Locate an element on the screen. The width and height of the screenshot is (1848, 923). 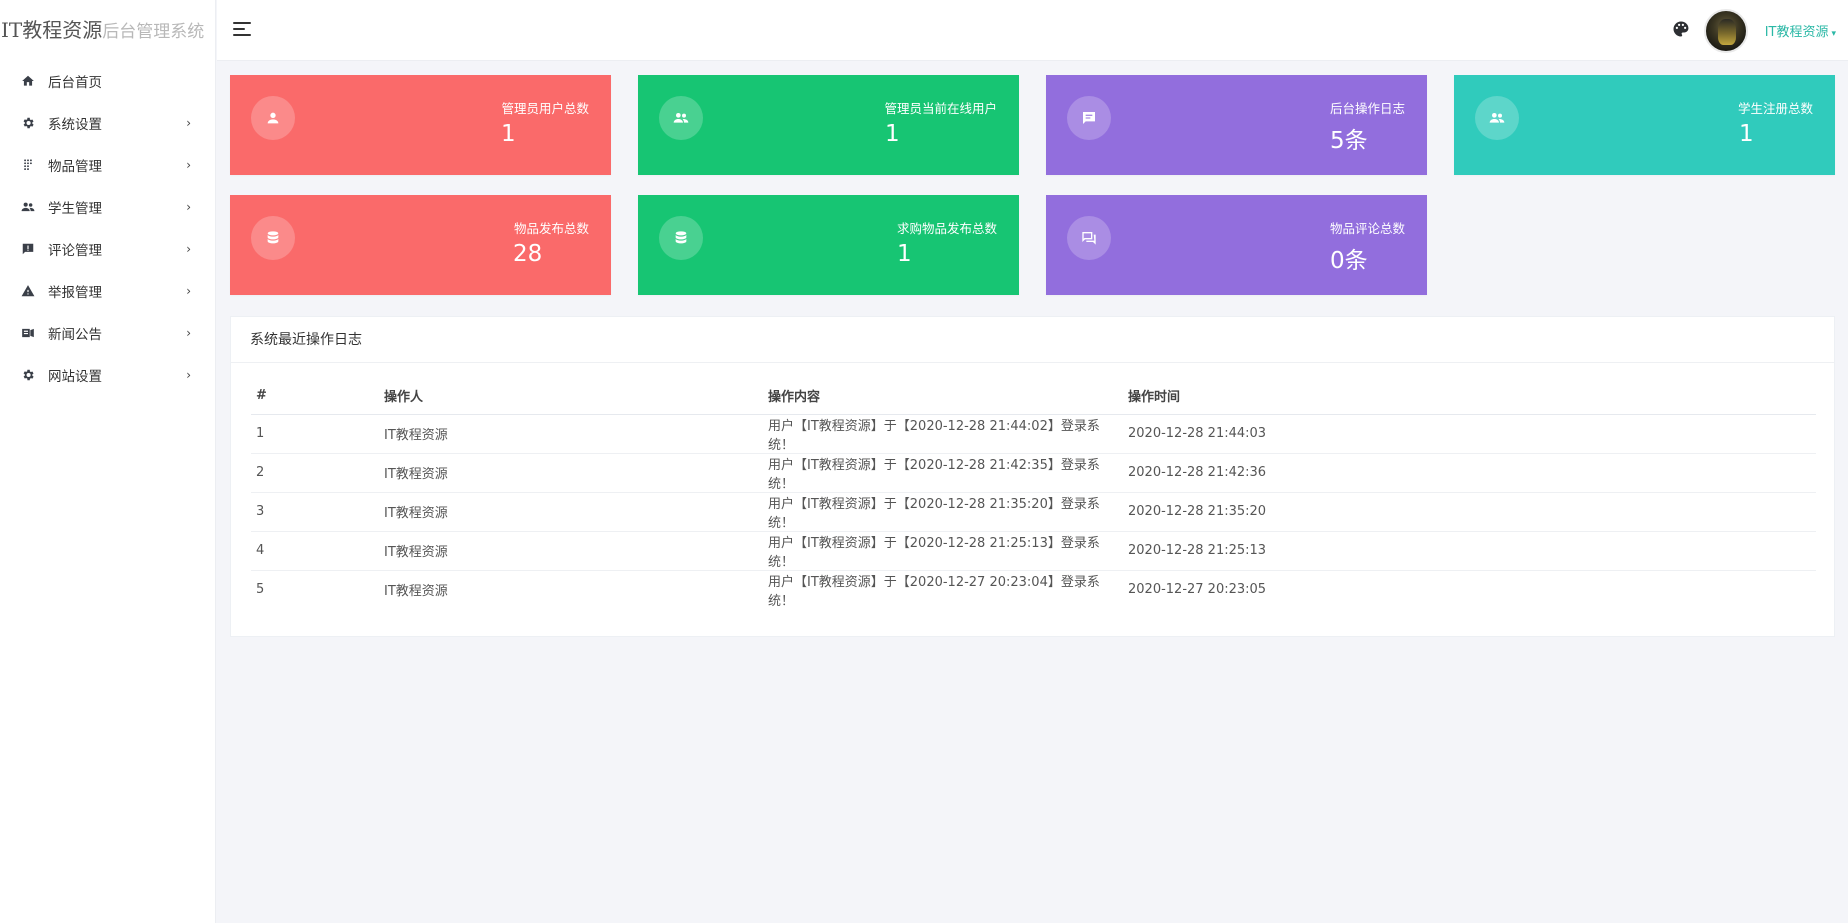
card-title: 求购物品发布总数 is located at coordinates (946, 228).